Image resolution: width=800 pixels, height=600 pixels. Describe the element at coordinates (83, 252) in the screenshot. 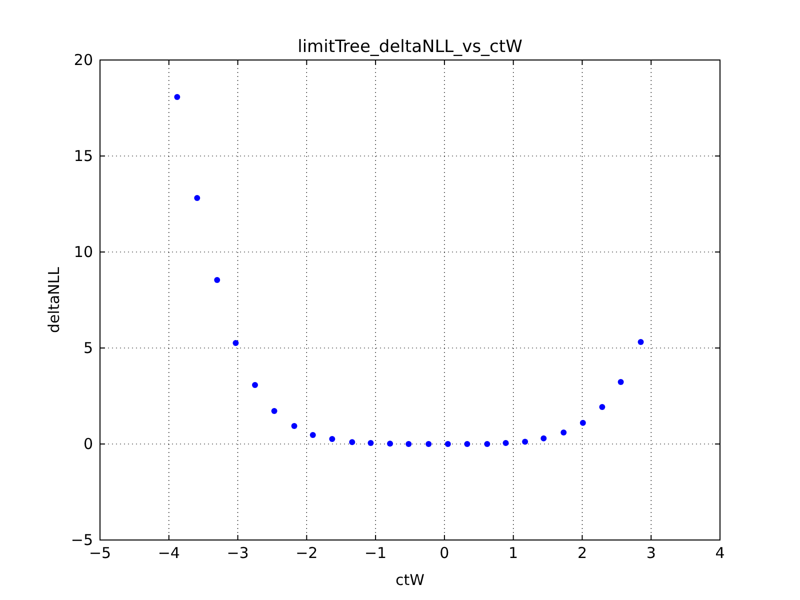

I see `y-tick-label: 10` at that location.